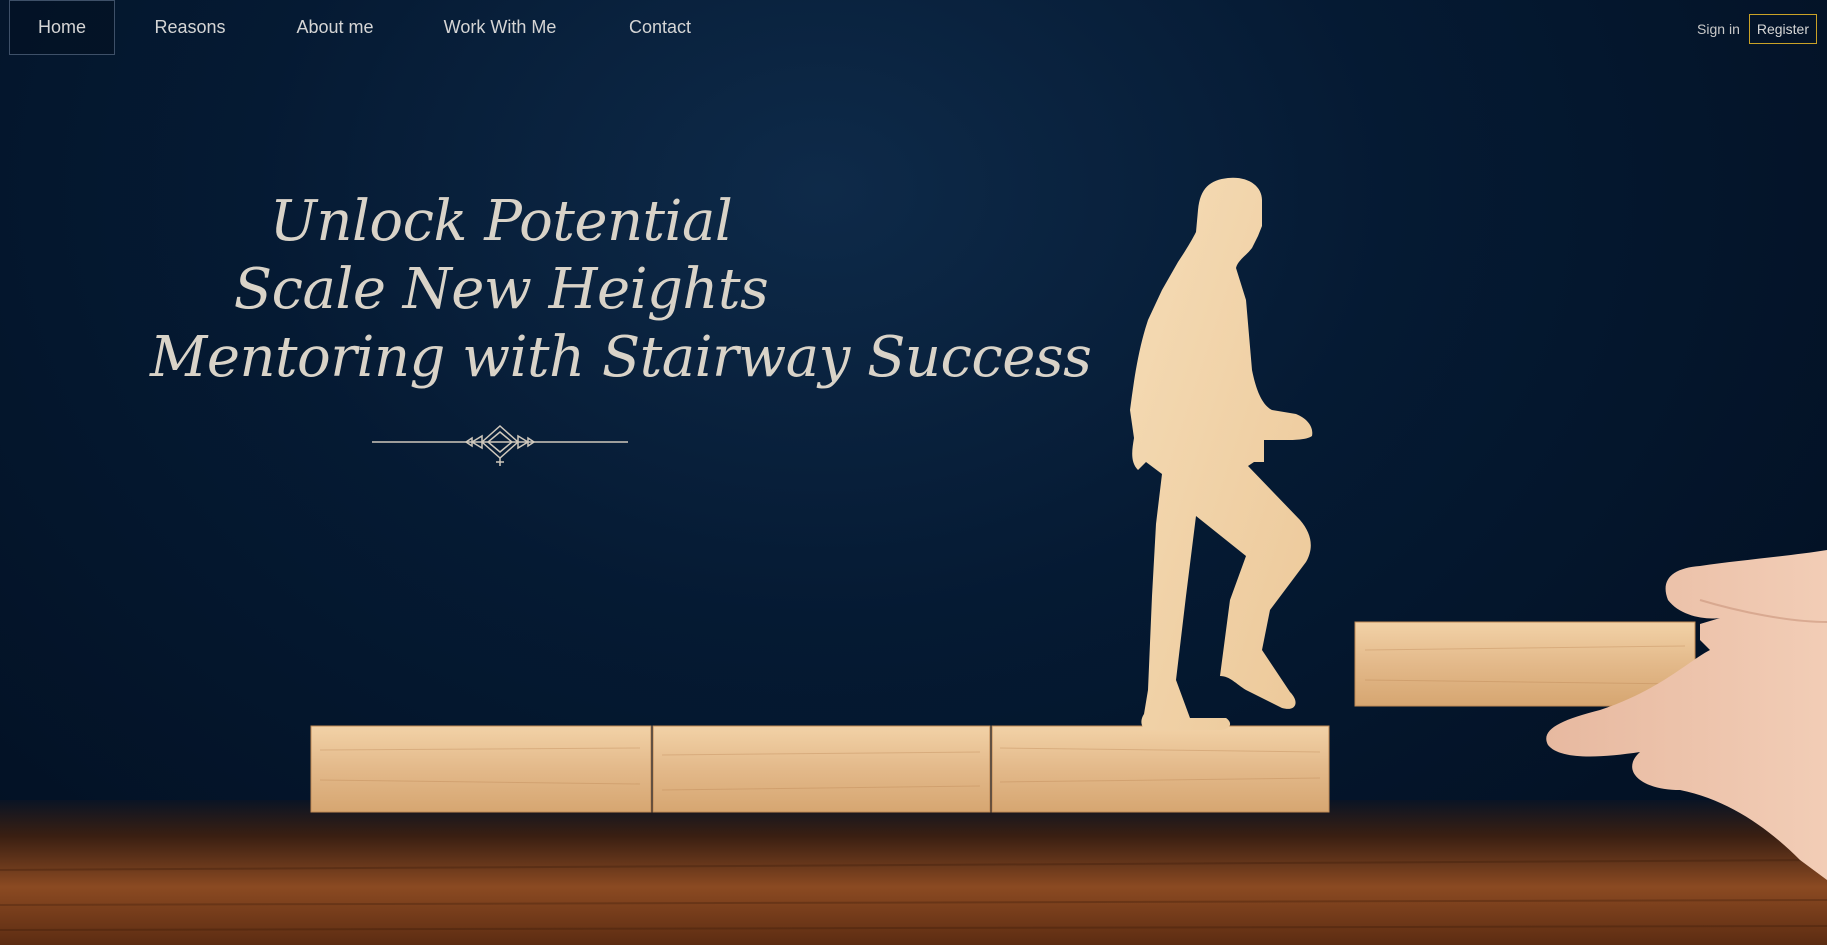 The height and width of the screenshot is (945, 1827). I want to click on hero-line-3: Mentoring with Stairway Success, so click(621, 357).